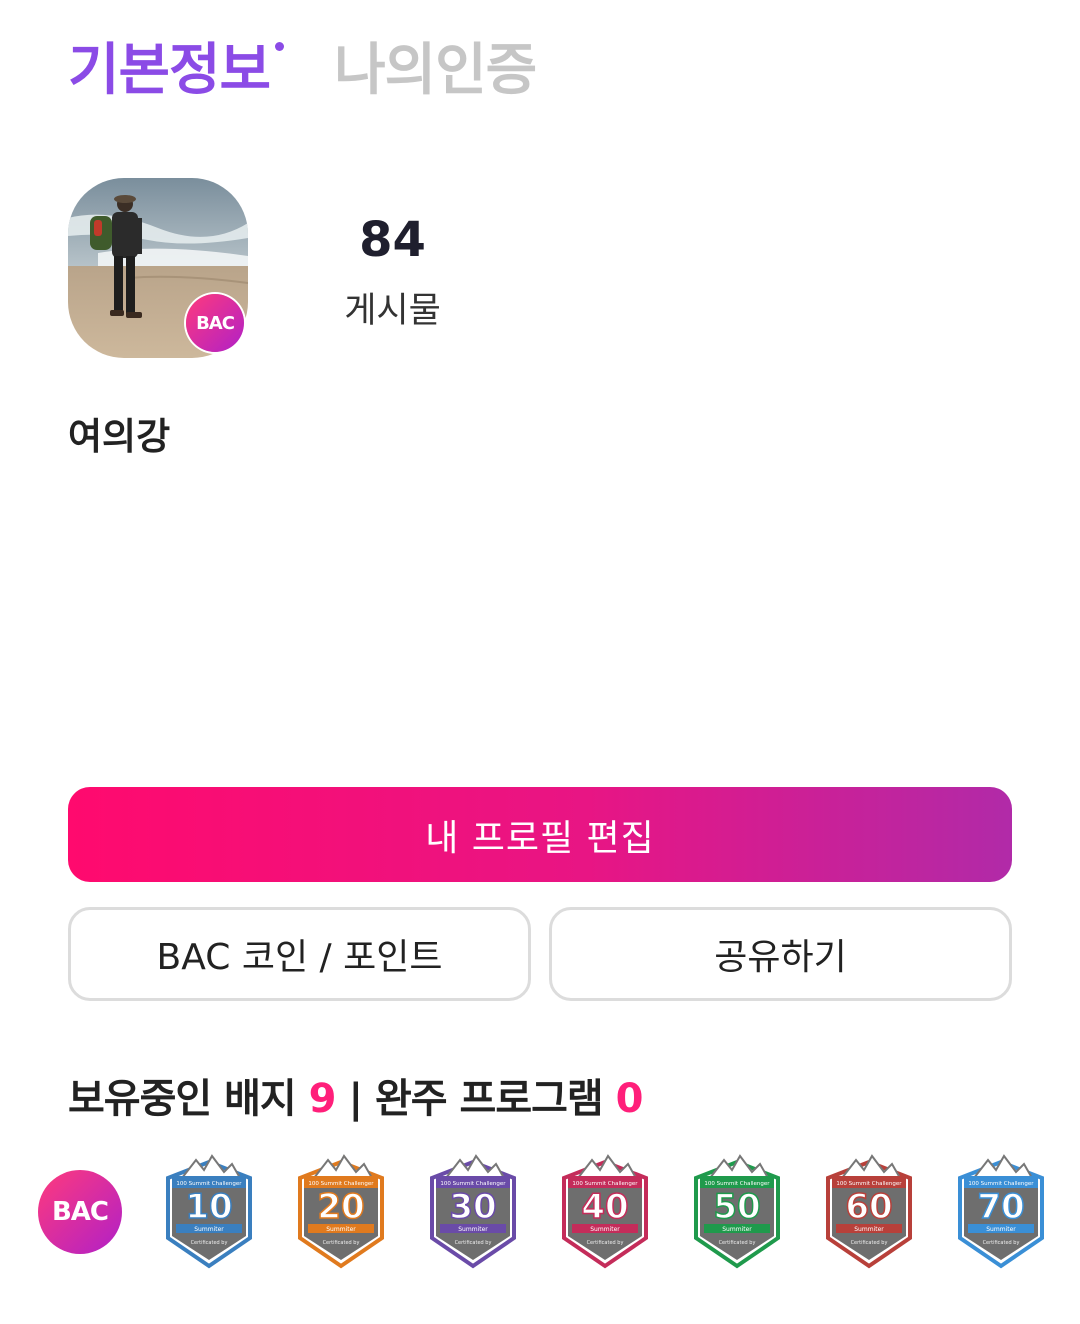  What do you see at coordinates (119, 436) in the screenshot?
I see `username: 여의강` at bounding box center [119, 436].